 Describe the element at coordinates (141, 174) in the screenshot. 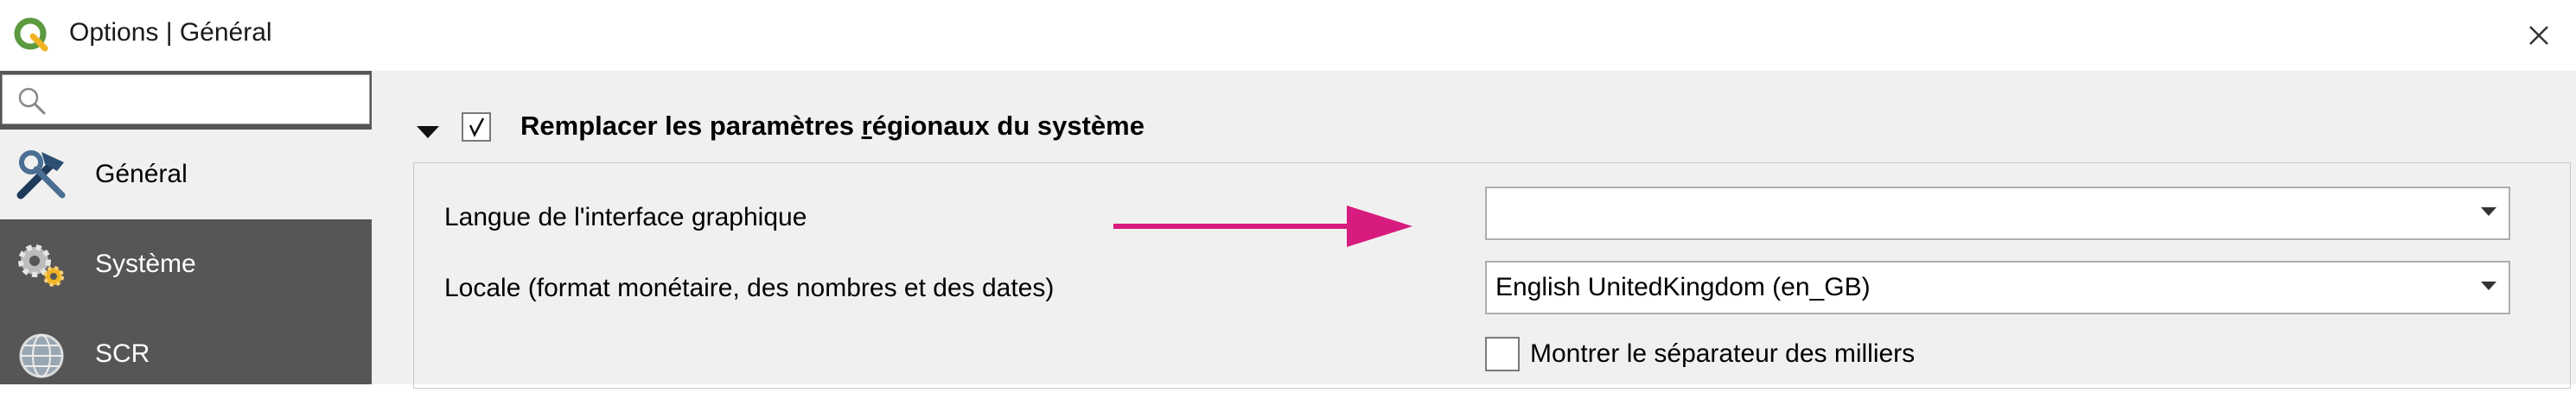

I see `sidebar-item-label: Général` at that location.